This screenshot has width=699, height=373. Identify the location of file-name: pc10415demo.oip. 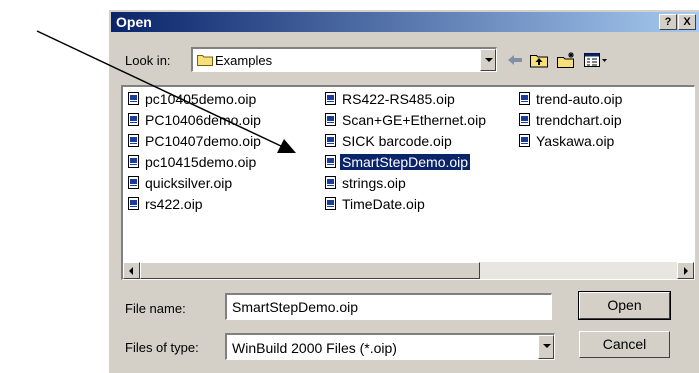
(201, 162).